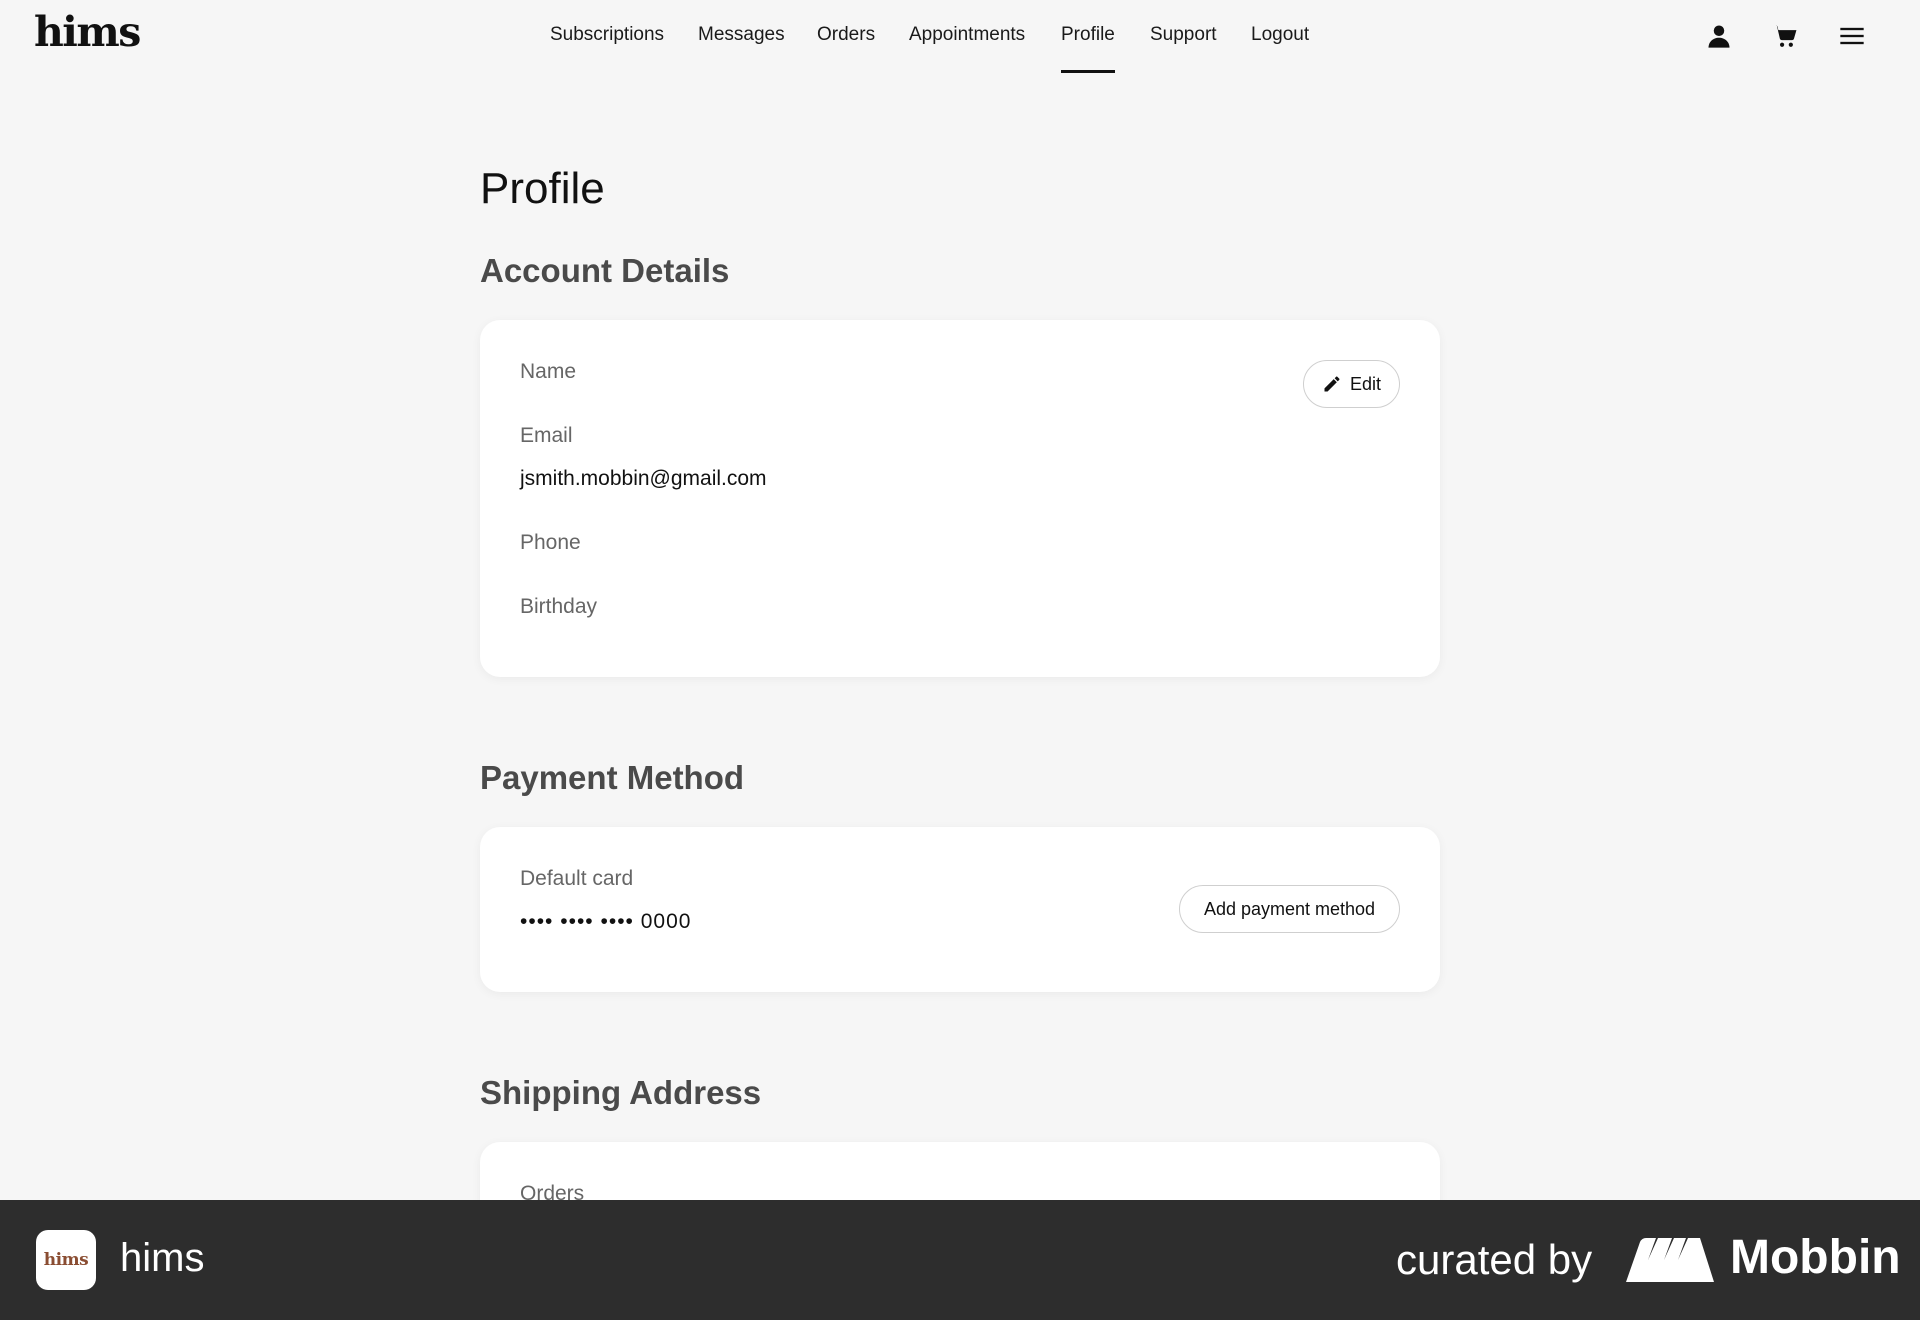 This screenshot has height=1320, width=1920. Describe the element at coordinates (1852, 36) in the screenshot. I see `menu-icon` at that location.